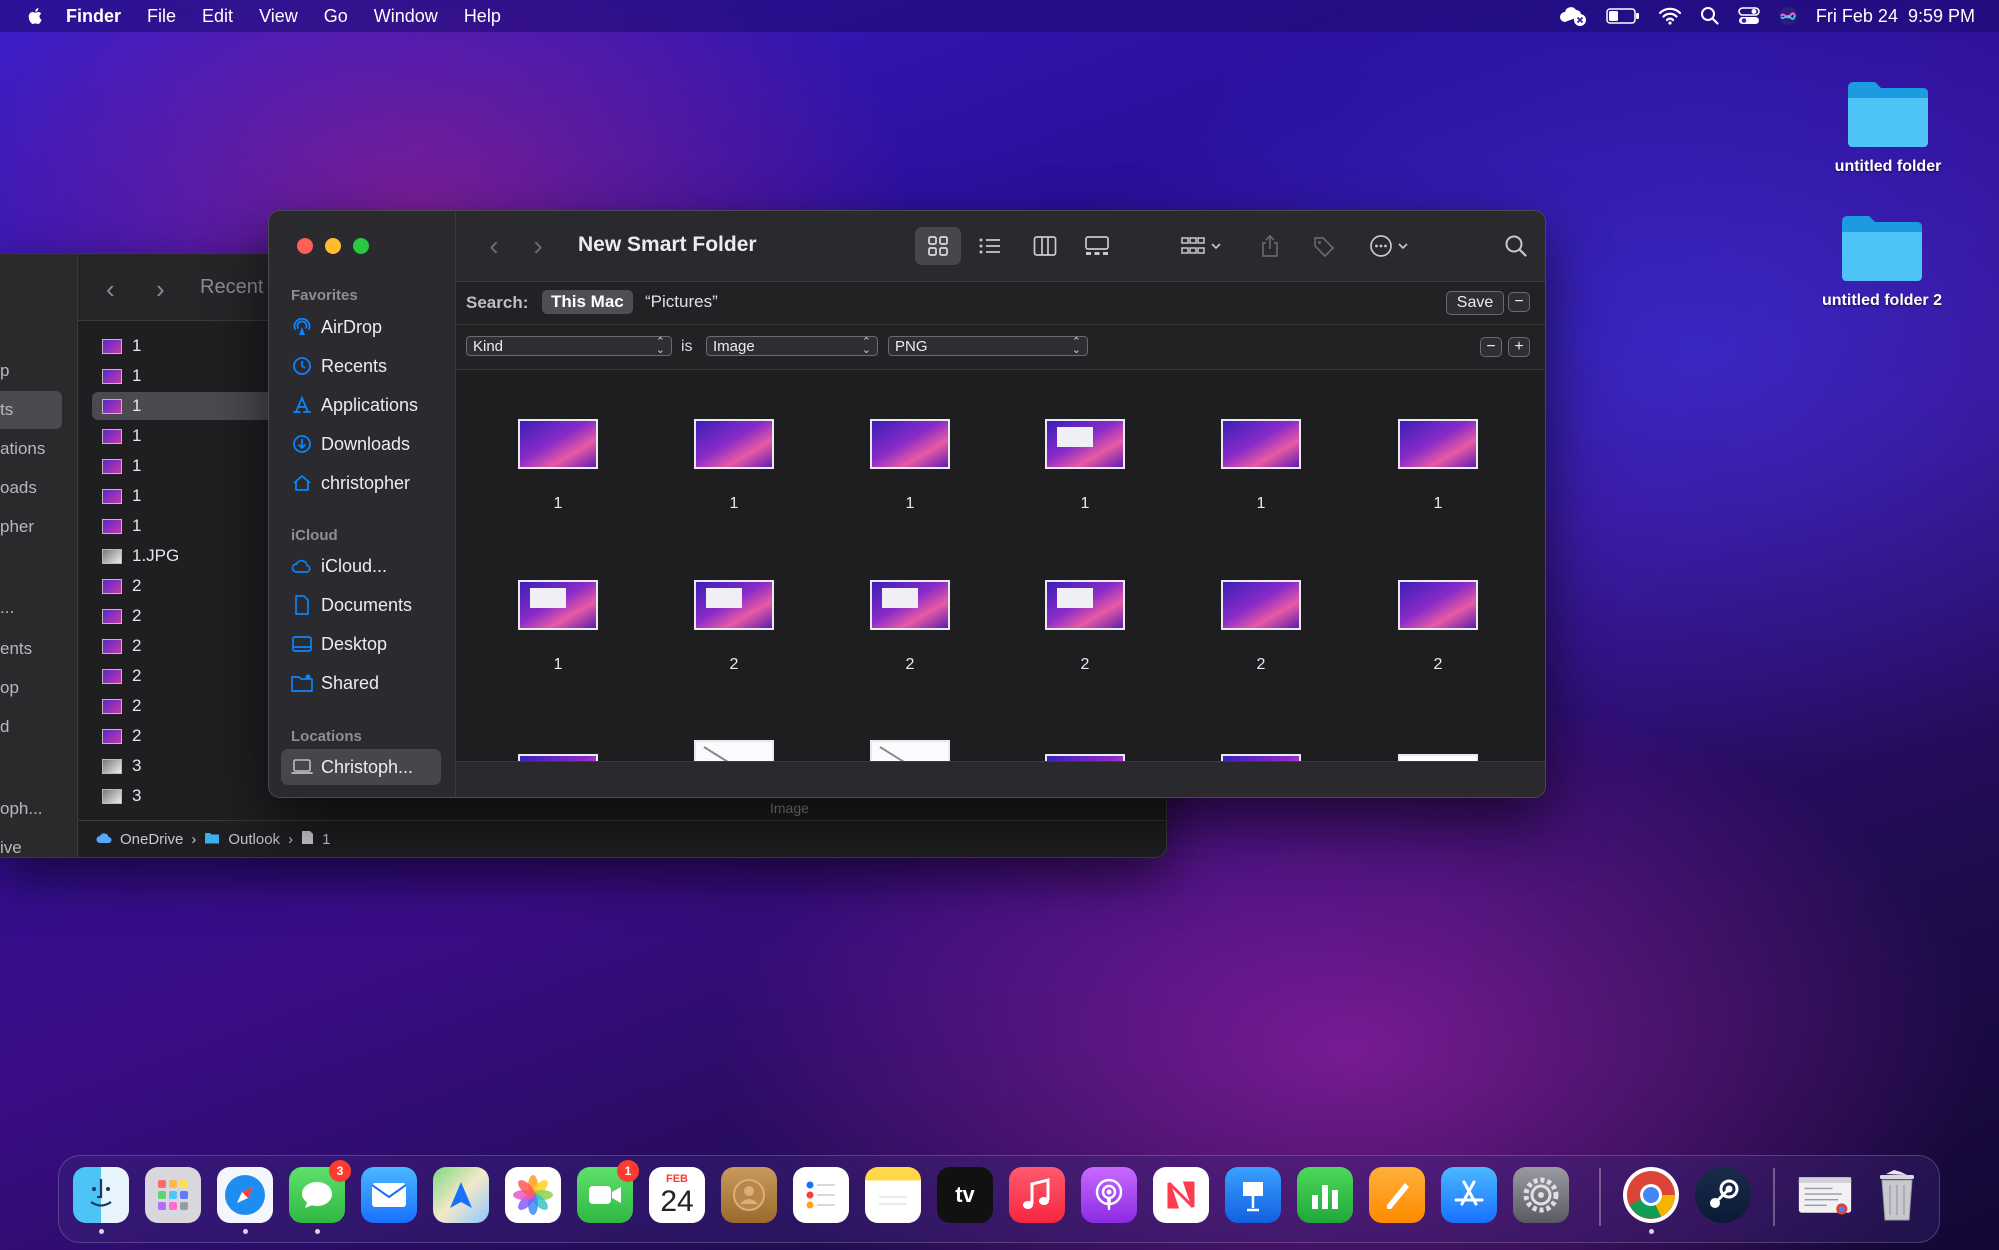 The image size is (1999, 1250). Describe the element at coordinates (893, 1195) in the screenshot. I see `dock-notes` at that location.